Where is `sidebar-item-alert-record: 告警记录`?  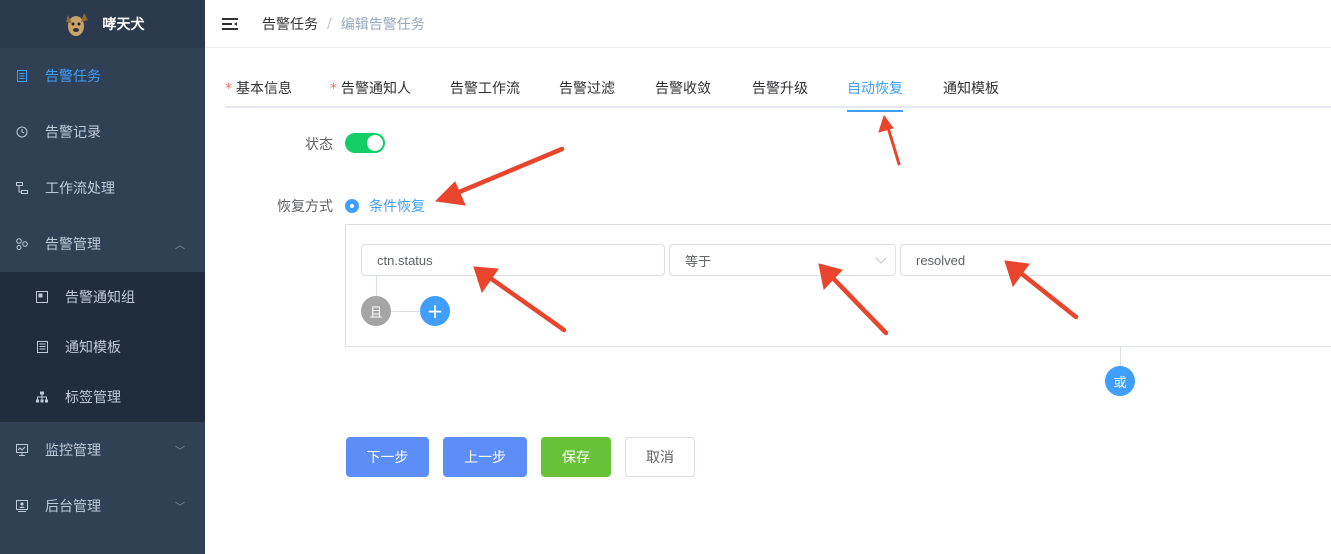 sidebar-item-alert-record: 告警记录 is located at coordinates (102, 132).